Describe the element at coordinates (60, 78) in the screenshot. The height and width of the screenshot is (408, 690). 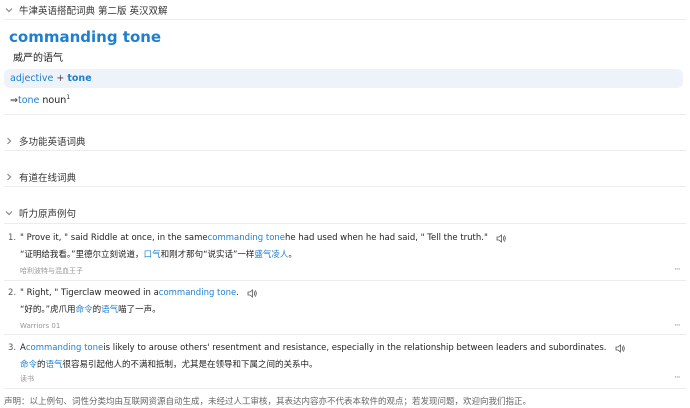
I see `collocation-plus: +` at that location.